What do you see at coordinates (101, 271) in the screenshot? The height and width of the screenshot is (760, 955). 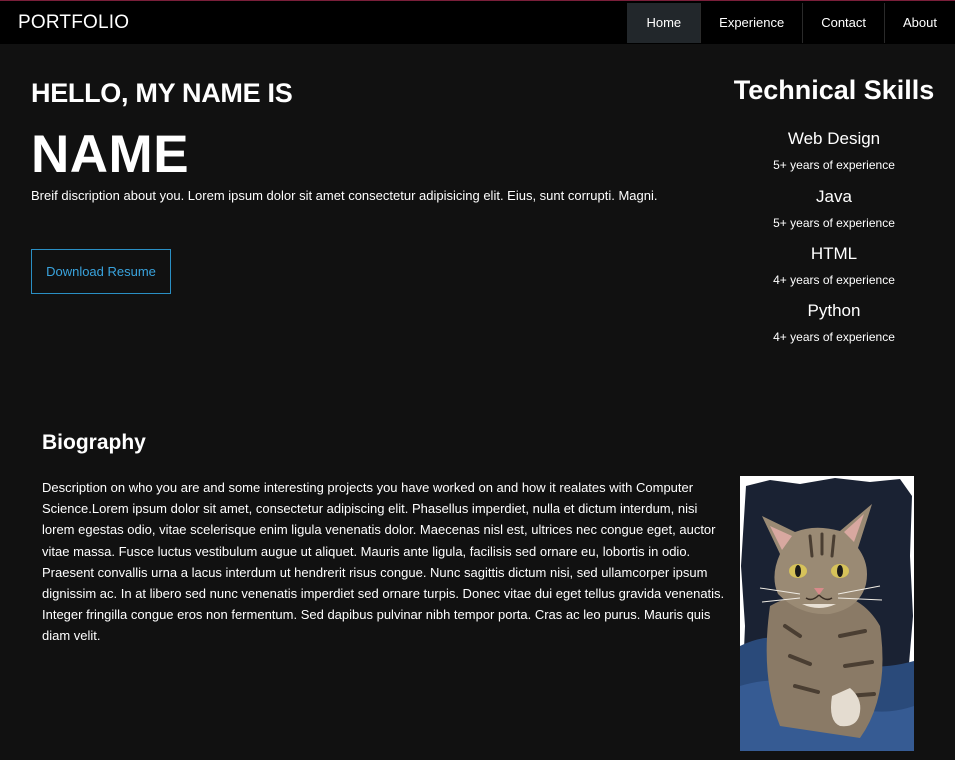 I see `download-resume-button: Download Resume` at bounding box center [101, 271].